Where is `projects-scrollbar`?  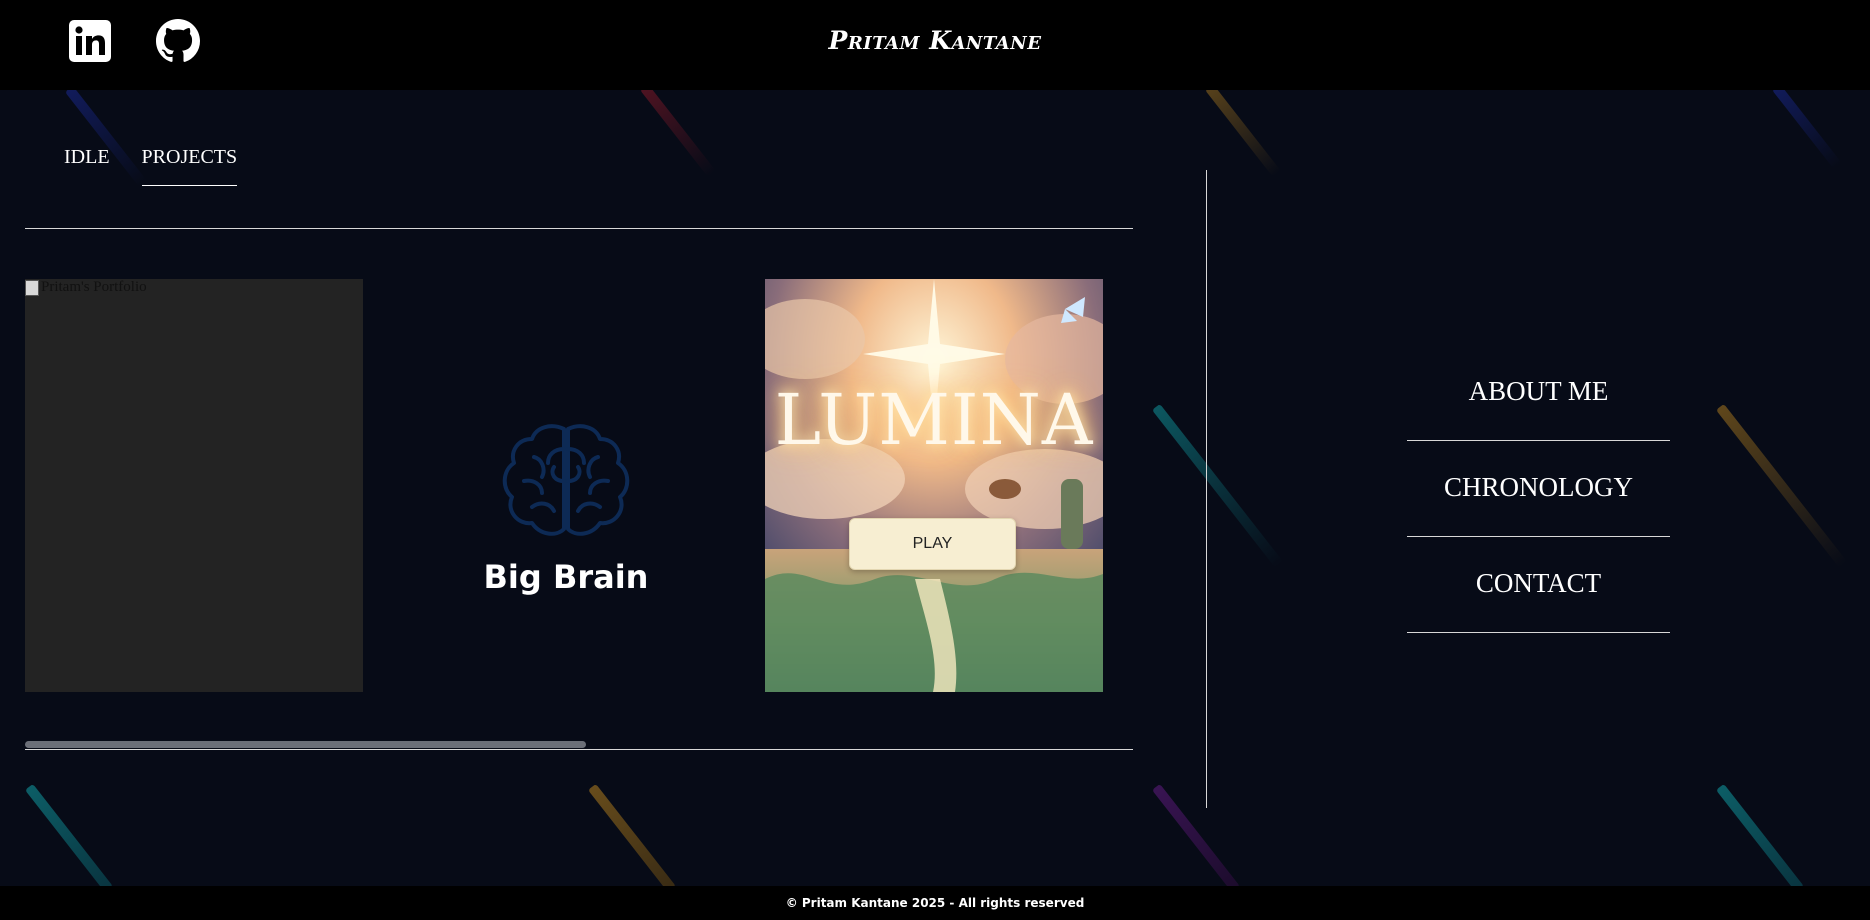
projects-scrollbar is located at coordinates (305, 744).